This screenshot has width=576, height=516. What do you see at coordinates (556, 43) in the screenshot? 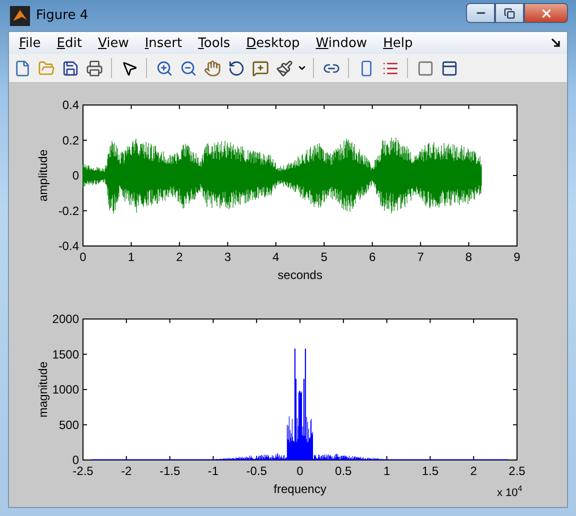
I see `dock-arrow-icon` at bounding box center [556, 43].